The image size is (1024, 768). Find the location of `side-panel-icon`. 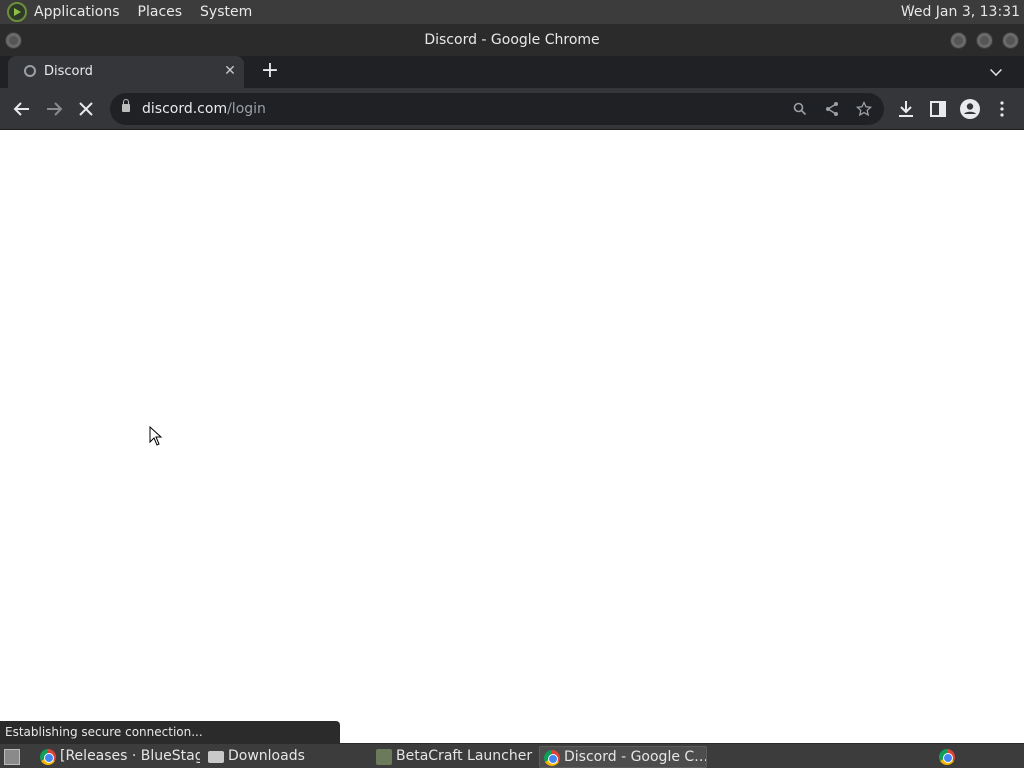

side-panel-icon is located at coordinates (938, 109).